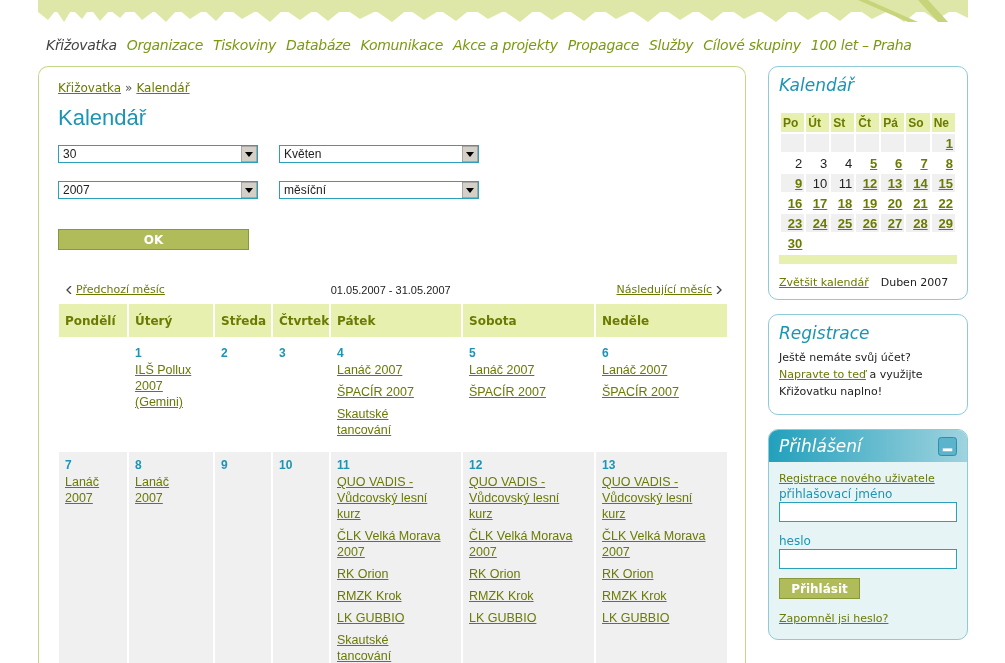 The height and width of the screenshot is (663, 1005). I want to click on date-range: 01.05.2007 - 31.05.2007, so click(390, 289).